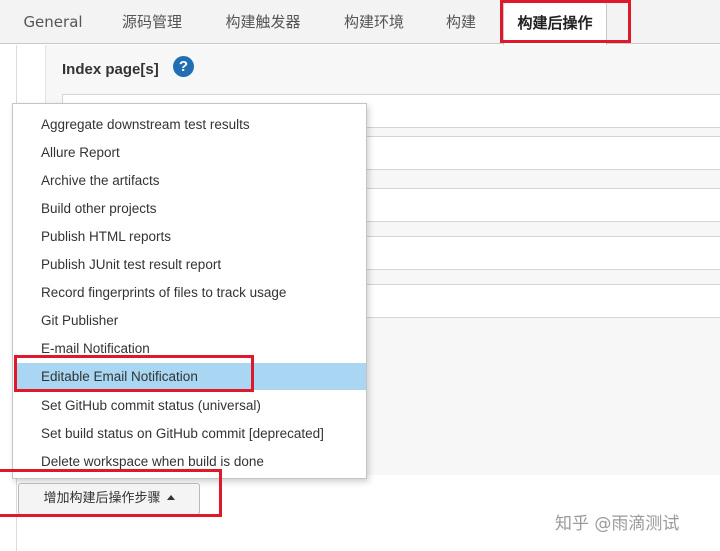 The image size is (720, 551). I want to click on menu-item-archive-artifacts: Archive the artifacts, so click(190, 180).